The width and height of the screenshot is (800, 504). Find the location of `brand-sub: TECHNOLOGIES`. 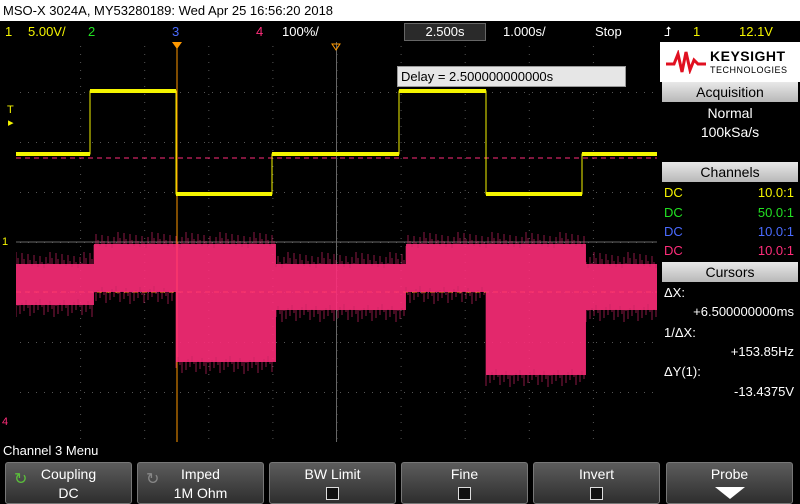

brand-sub: TECHNOLOGIES is located at coordinates (749, 70).